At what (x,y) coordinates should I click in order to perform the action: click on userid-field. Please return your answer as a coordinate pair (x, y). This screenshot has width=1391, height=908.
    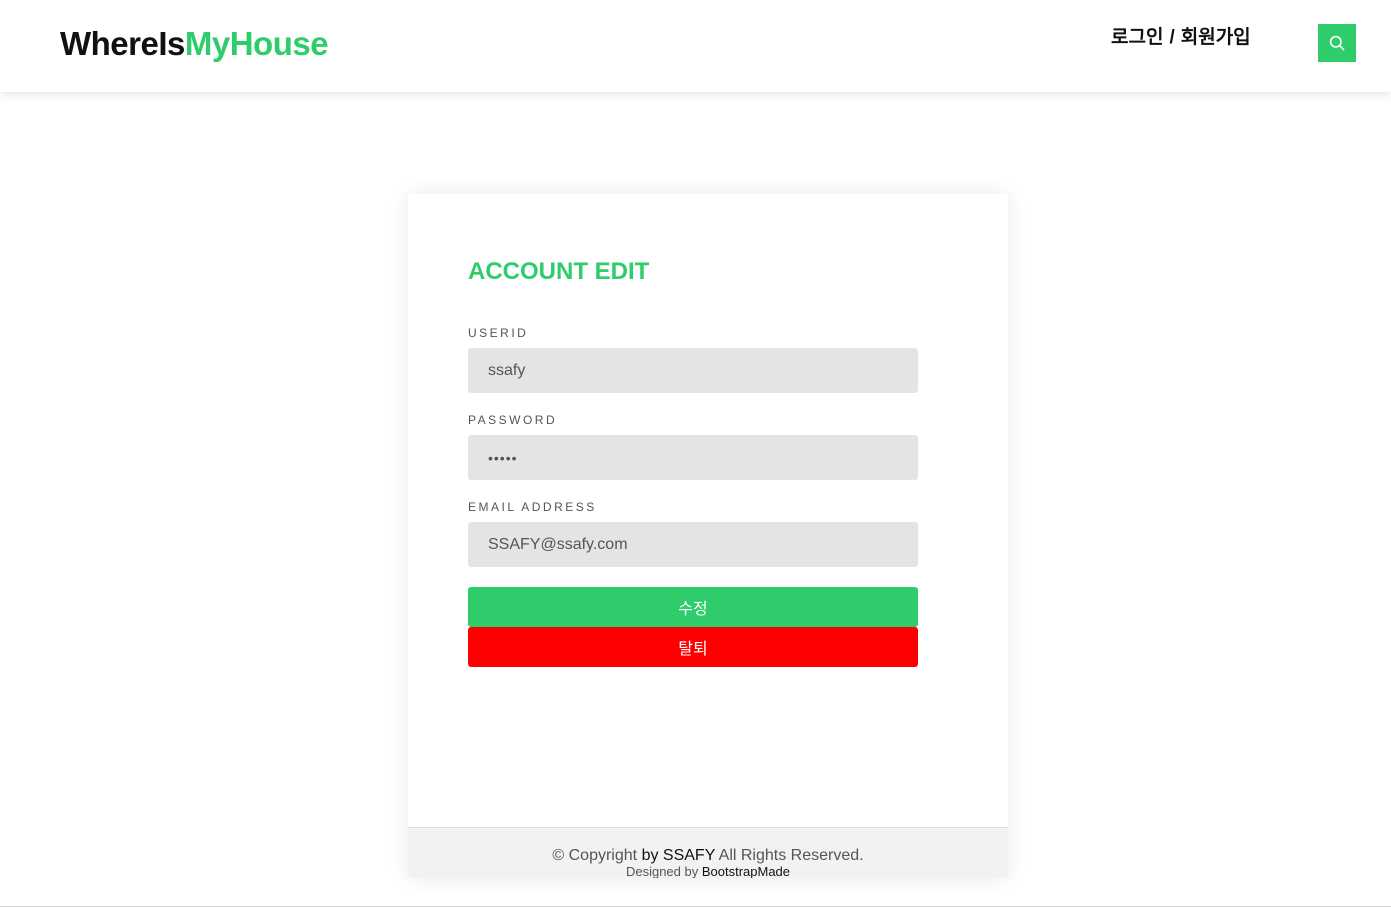
    Looking at the image, I should click on (693, 370).